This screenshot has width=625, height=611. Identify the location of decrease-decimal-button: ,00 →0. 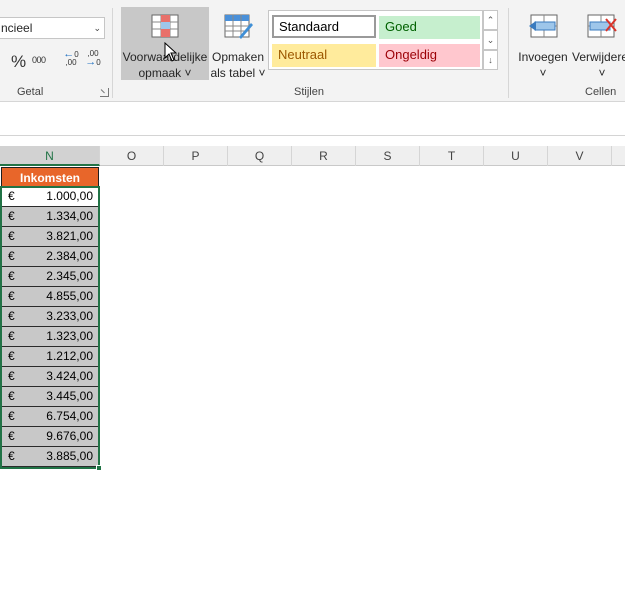
(93, 60).